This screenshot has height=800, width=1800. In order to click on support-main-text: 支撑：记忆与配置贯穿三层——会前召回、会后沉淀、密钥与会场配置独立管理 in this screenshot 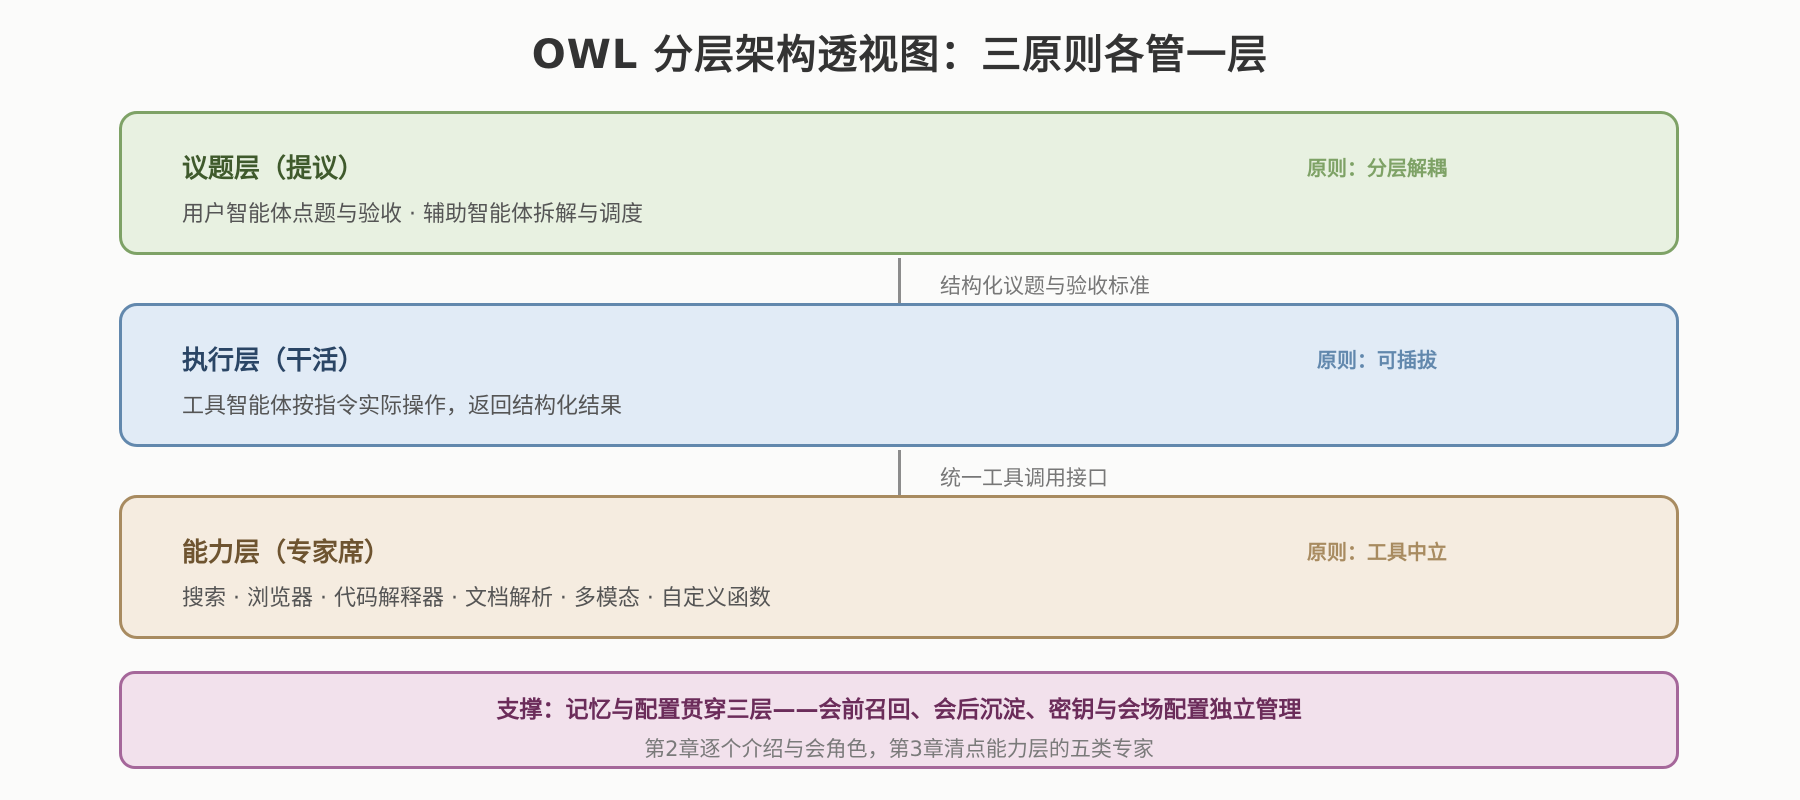, I will do `click(899, 710)`.